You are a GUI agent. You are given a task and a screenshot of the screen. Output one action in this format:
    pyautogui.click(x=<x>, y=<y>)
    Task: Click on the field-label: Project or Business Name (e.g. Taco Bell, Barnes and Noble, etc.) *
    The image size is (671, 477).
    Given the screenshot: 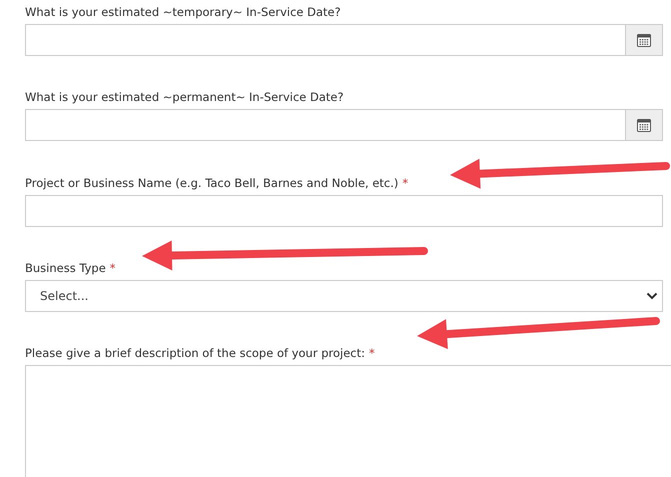 What is the action you would take?
    pyautogui.click(x=217, y=183)
    